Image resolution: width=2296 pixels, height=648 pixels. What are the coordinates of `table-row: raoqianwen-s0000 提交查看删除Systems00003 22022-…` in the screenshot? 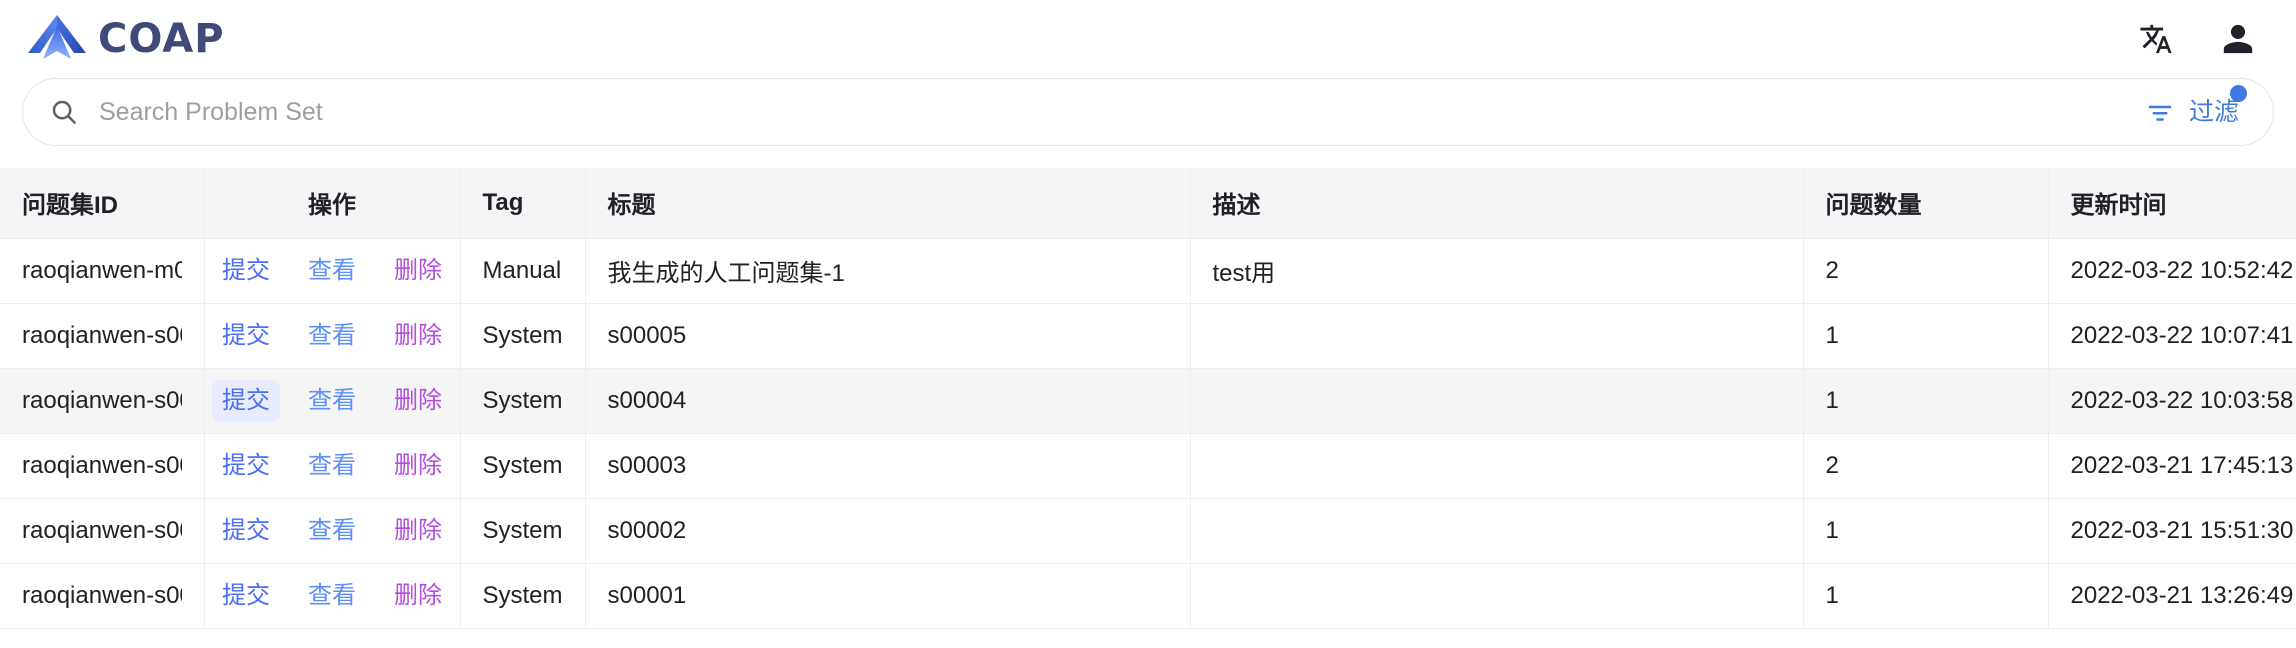 It's located at (1148, 466).